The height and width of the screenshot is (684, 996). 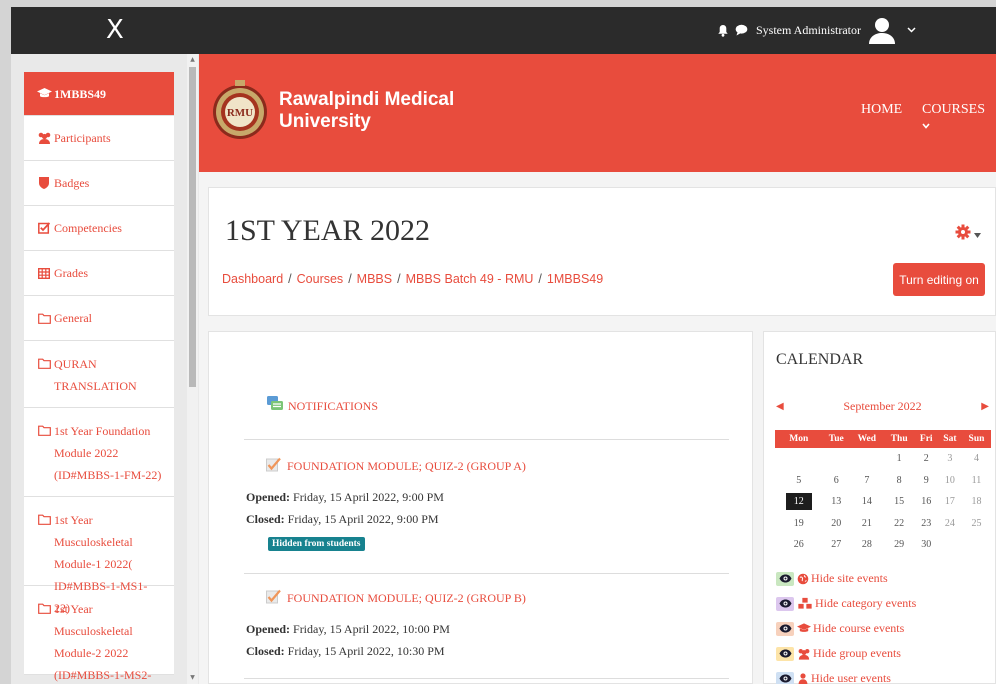 I want to click on drawer-item-competencies: Competencies, so click(x=99, y=228).